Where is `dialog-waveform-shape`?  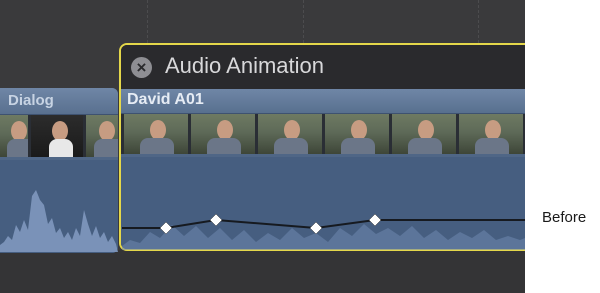
dialog-waveform-shape is located at coordinates (59, 221).